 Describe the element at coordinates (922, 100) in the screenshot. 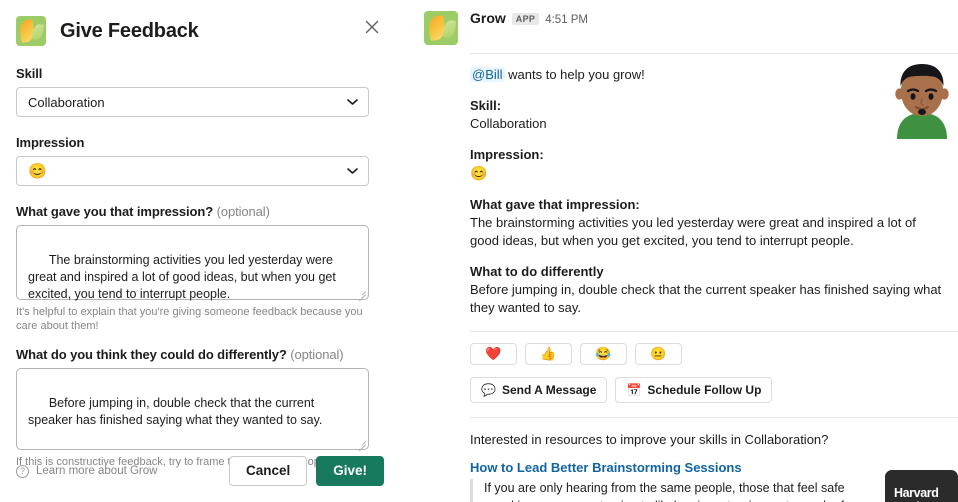

I see `user-avatar-illustration` at that location.